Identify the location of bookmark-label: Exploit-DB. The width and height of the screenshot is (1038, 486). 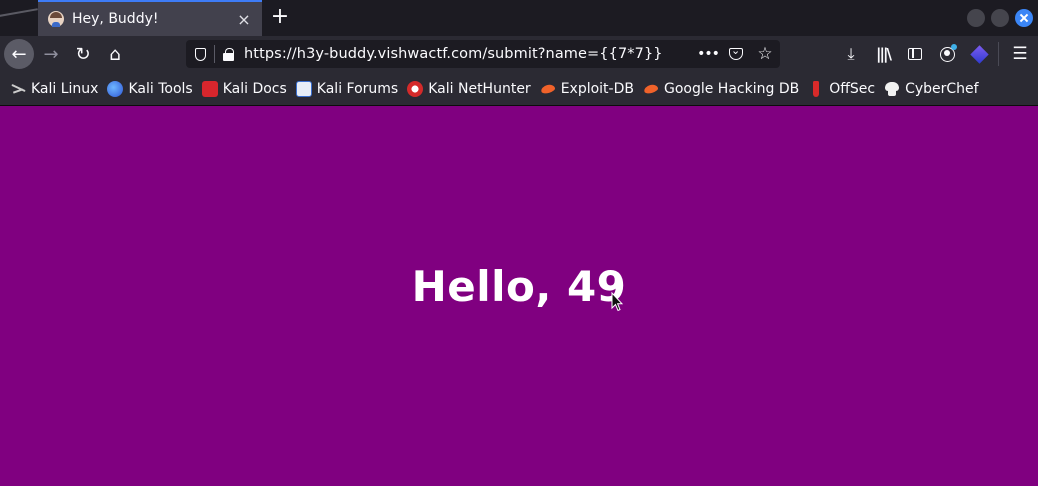
(597, 88).